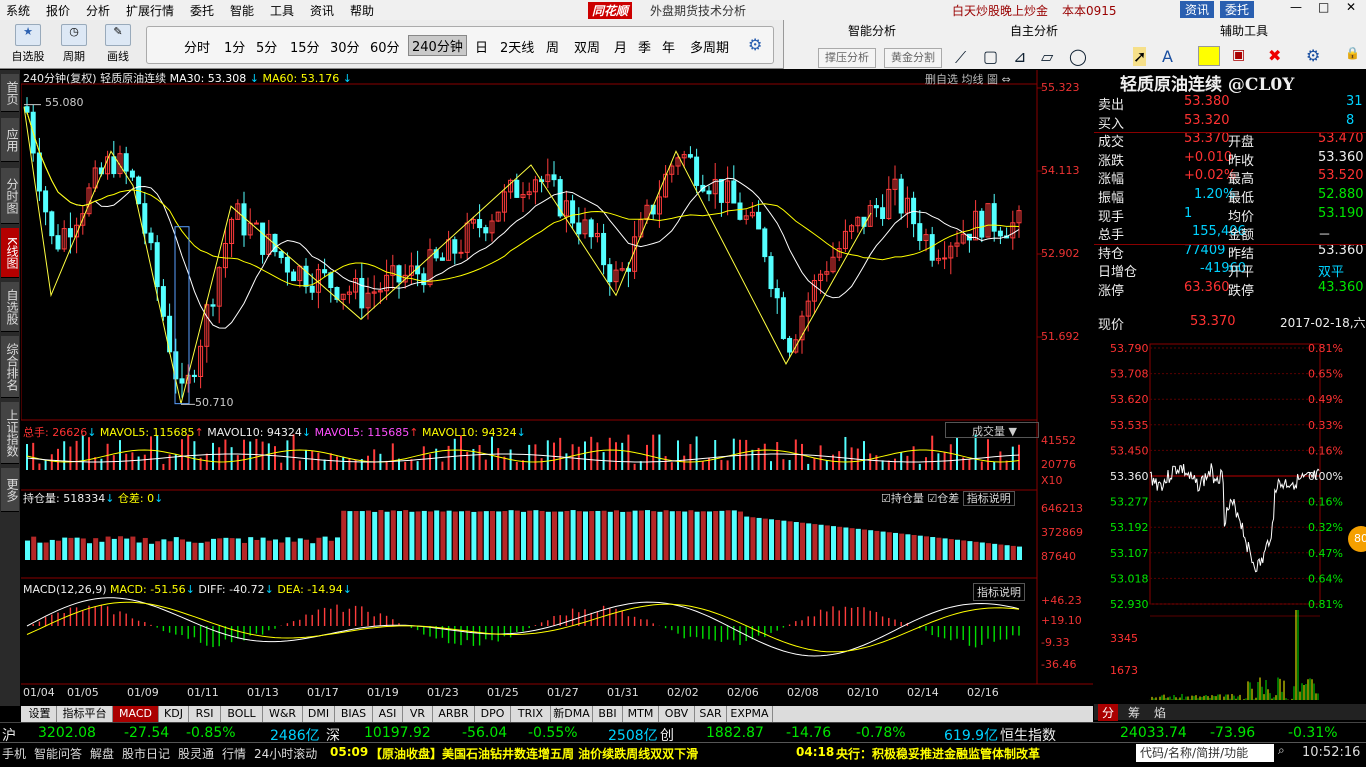 This screenshot has height=767, width=1366. What do you see at coordinates (10, 196) in the screenshot?
I see `tab-timeshare: 分时图` at bounding box center [10, 196].